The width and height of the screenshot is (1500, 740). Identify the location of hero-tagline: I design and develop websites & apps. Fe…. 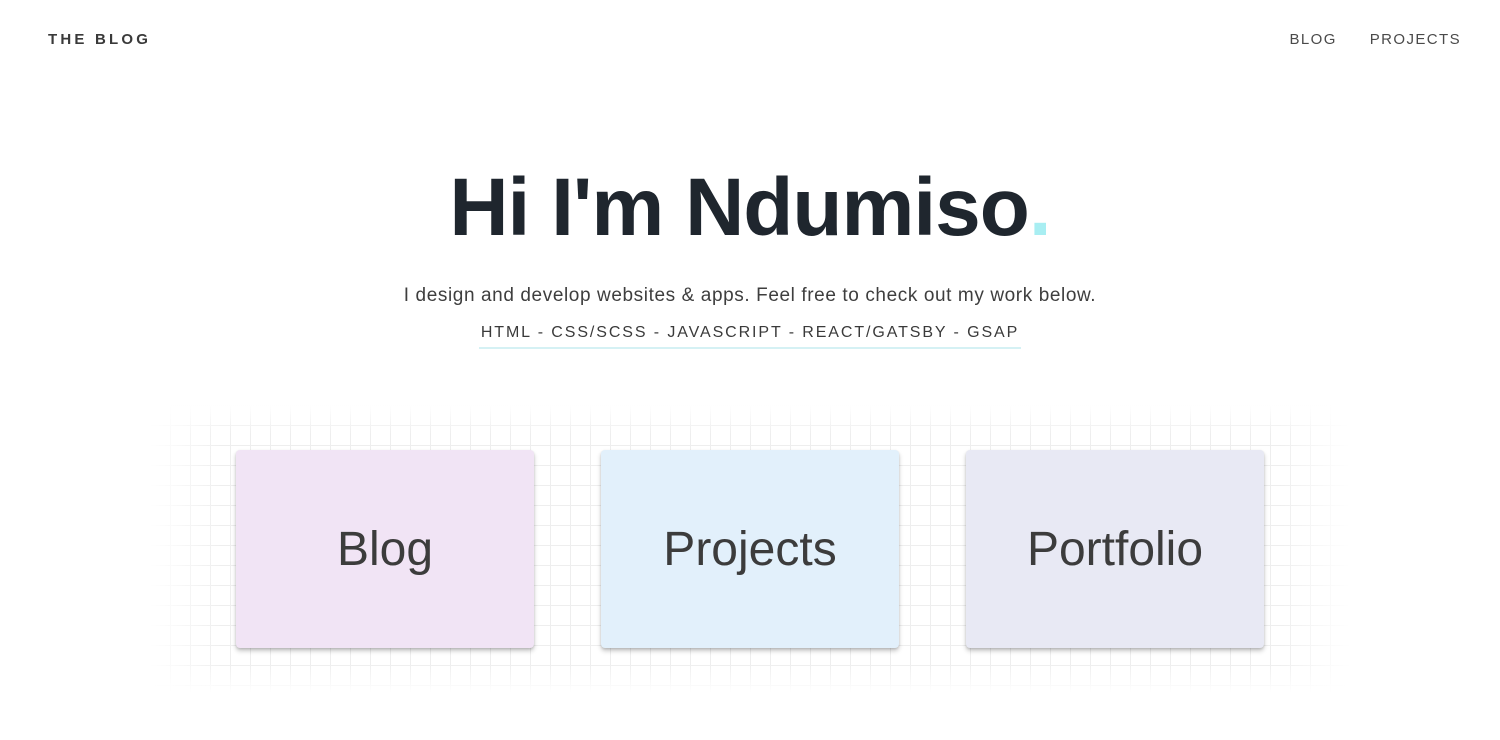
(750, 295).